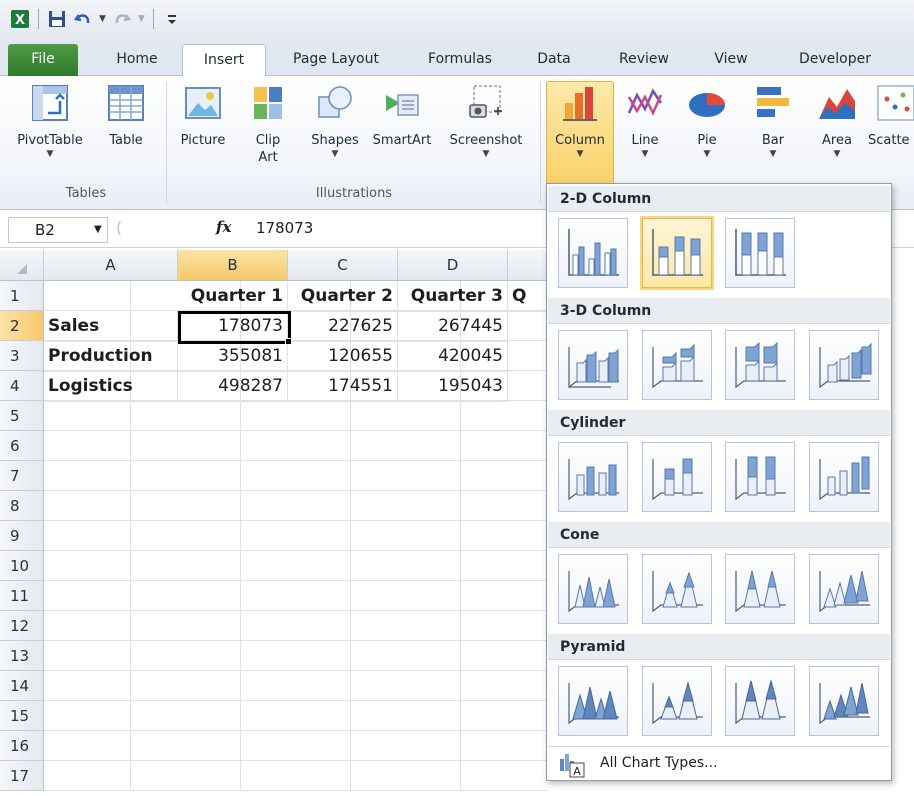  I want to click on row-header: 5, so click(22, 416).